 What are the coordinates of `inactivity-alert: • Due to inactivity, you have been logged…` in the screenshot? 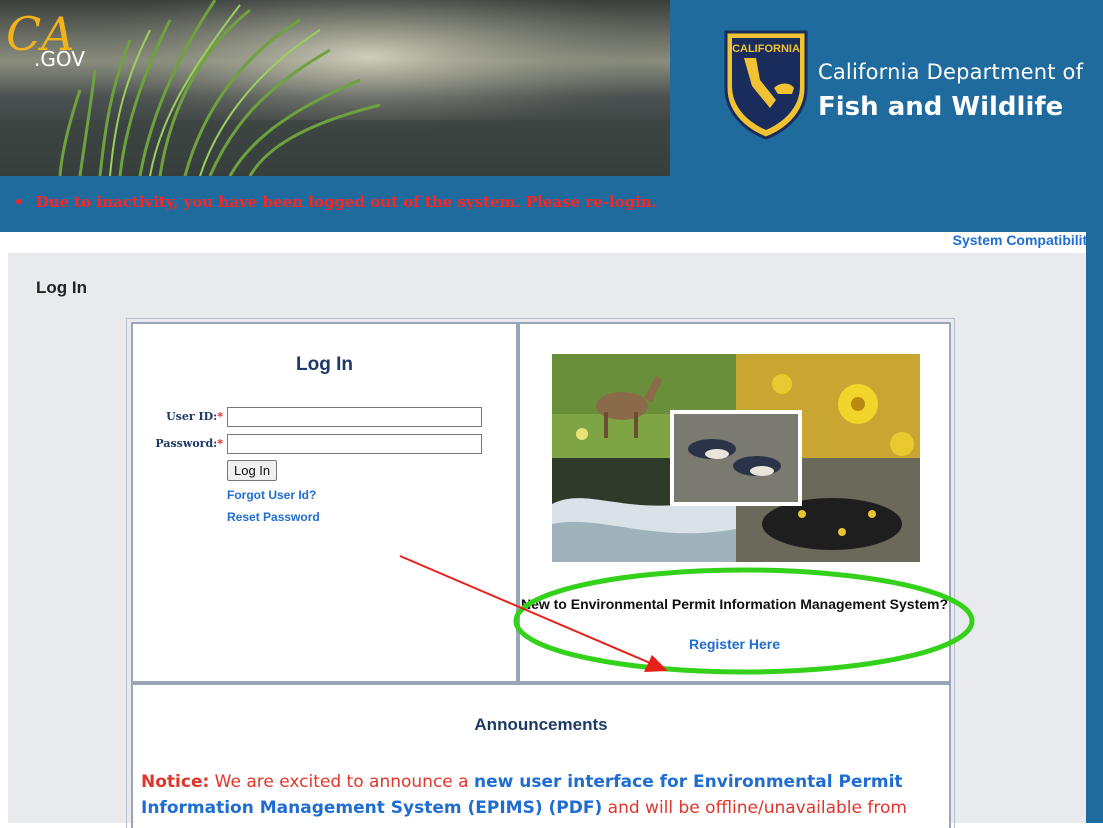 It's located at (335, 202).